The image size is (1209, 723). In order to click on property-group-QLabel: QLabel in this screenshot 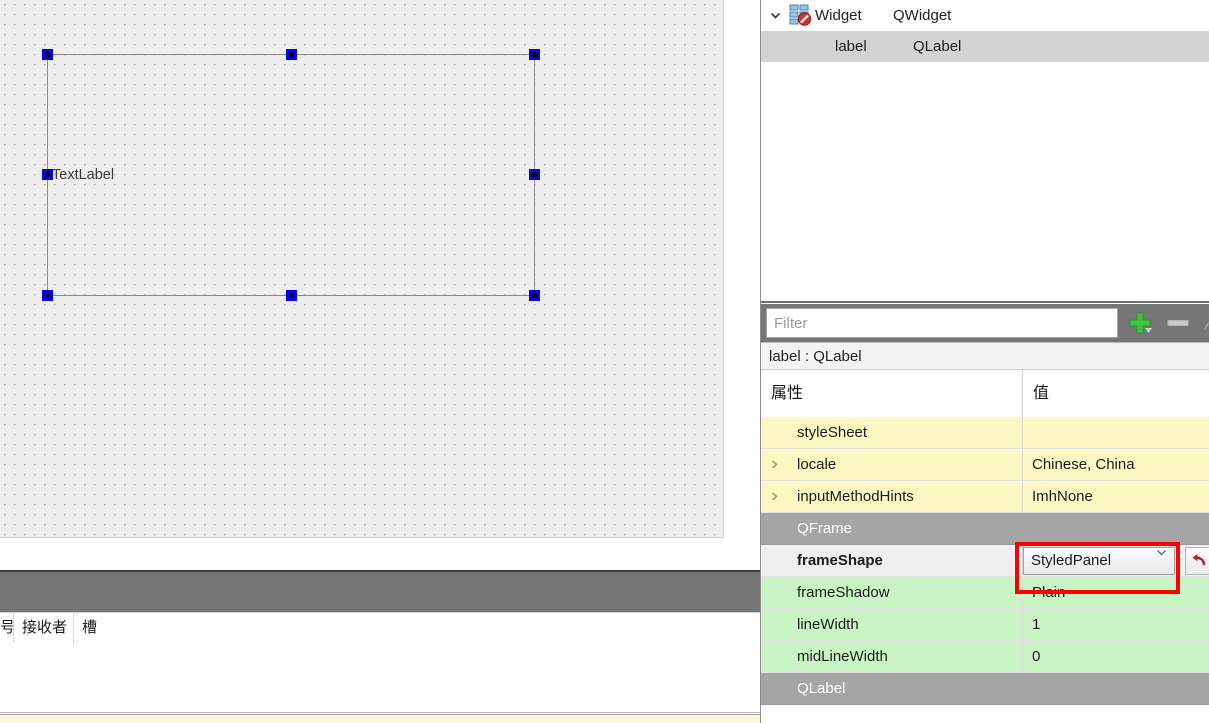, I will do `click(985, 689)`.